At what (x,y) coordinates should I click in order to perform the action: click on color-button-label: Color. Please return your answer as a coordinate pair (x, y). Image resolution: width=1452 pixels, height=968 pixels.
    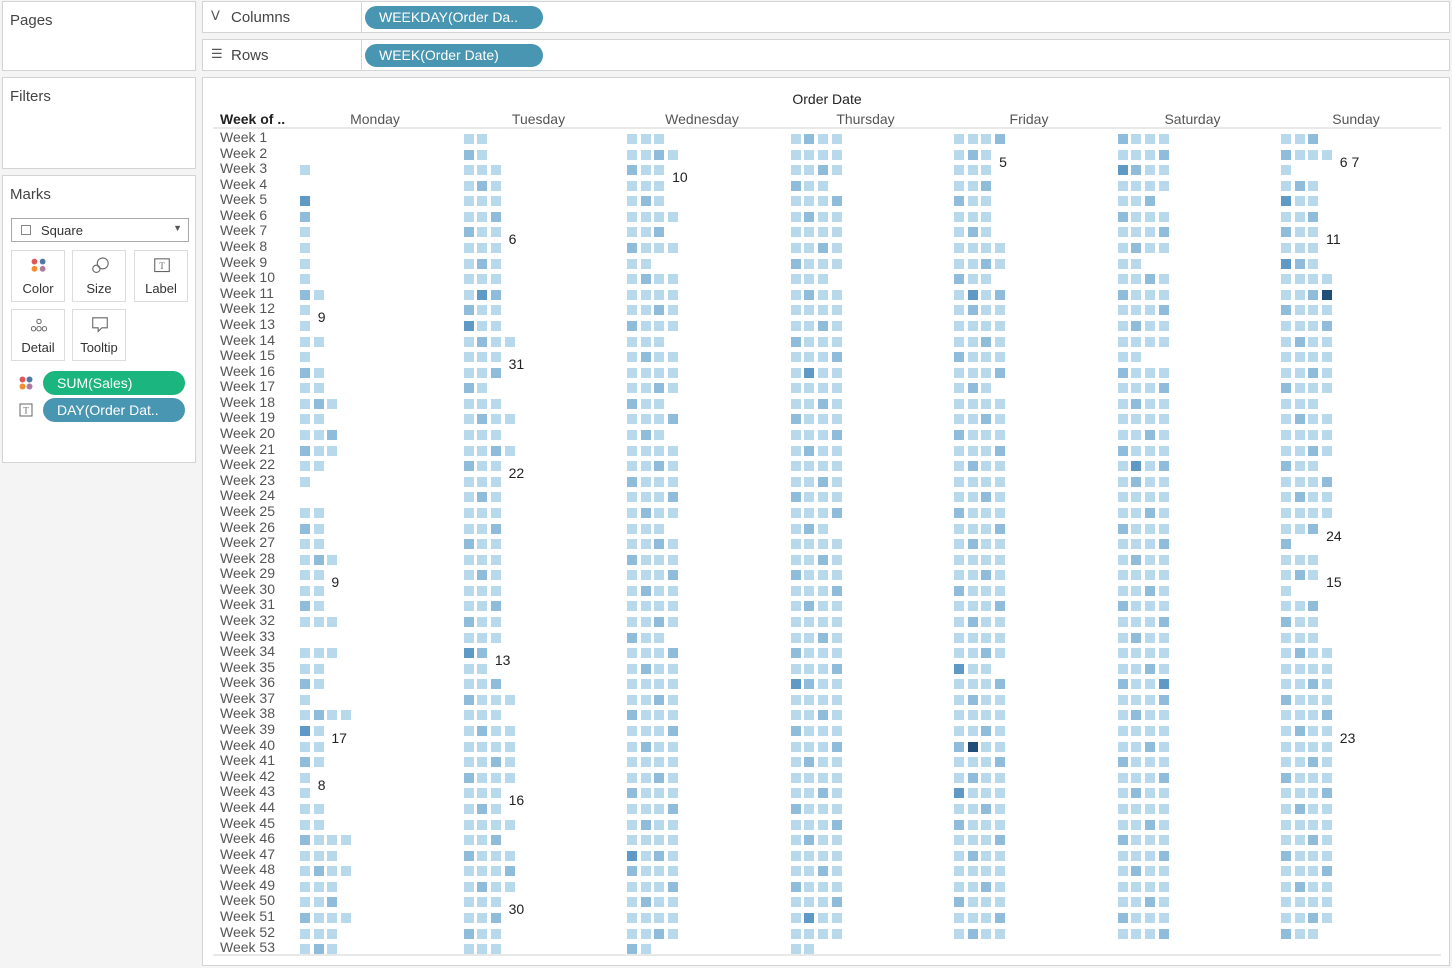
    Looking at the image, I should click on (38, 288).